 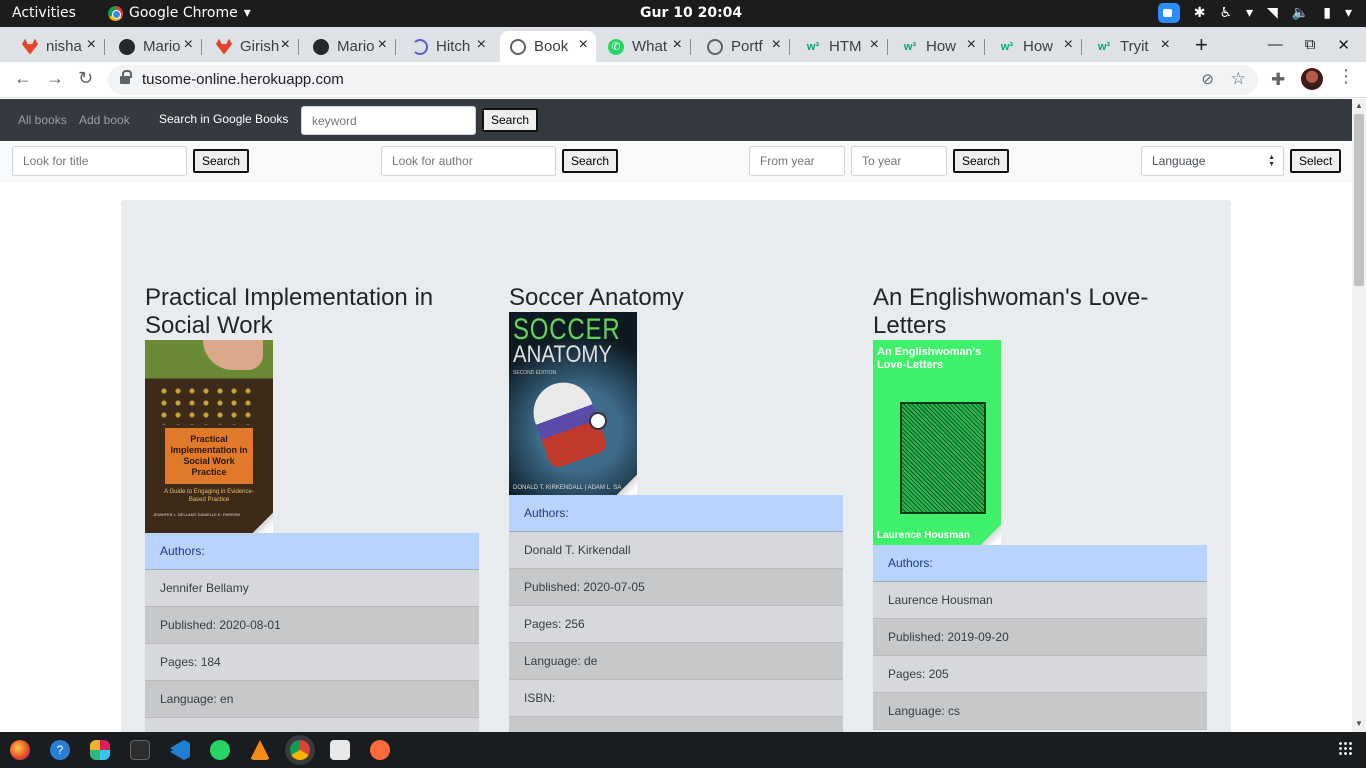 What do you see at coordinates (252, 46) in the screenshot?
I see `tab-girish: Girish ×` at bounding box center [252, 46].